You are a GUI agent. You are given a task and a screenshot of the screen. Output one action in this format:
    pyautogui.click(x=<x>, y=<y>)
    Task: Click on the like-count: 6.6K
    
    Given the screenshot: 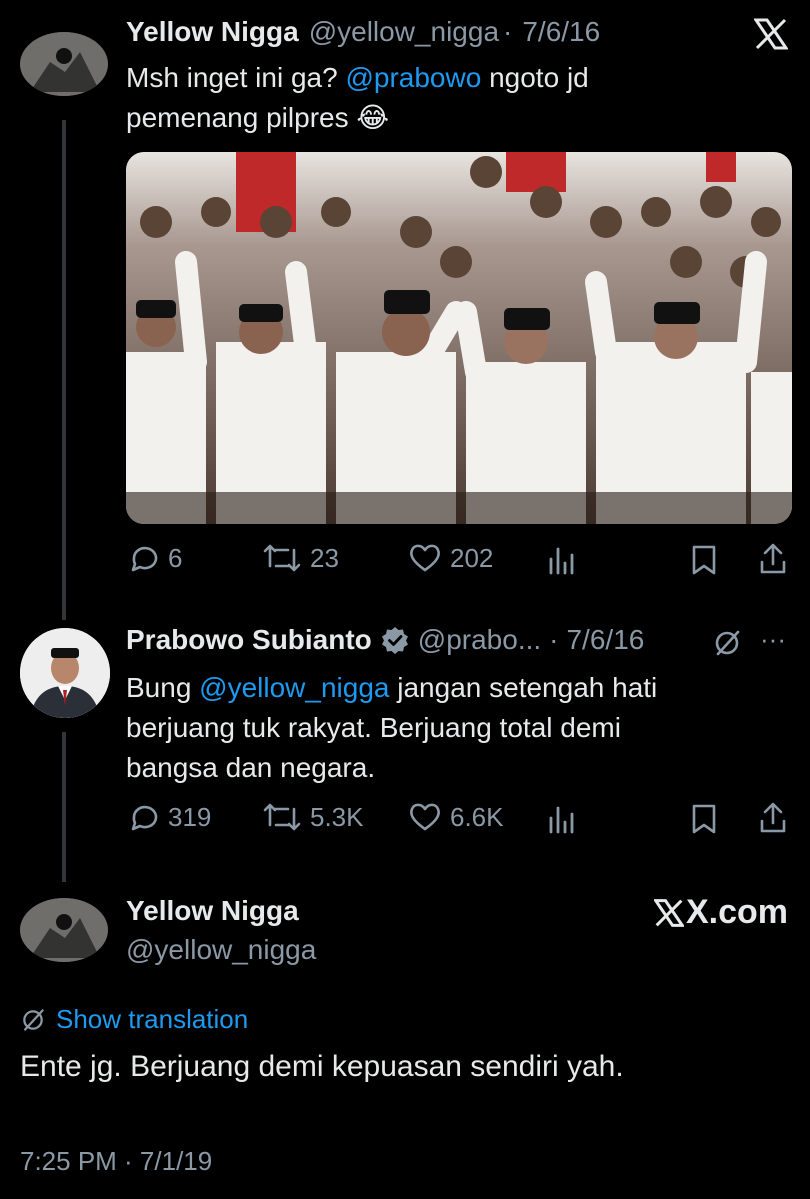 What is the action you would take?
    pyautogui.click(x=477, y=816)
    